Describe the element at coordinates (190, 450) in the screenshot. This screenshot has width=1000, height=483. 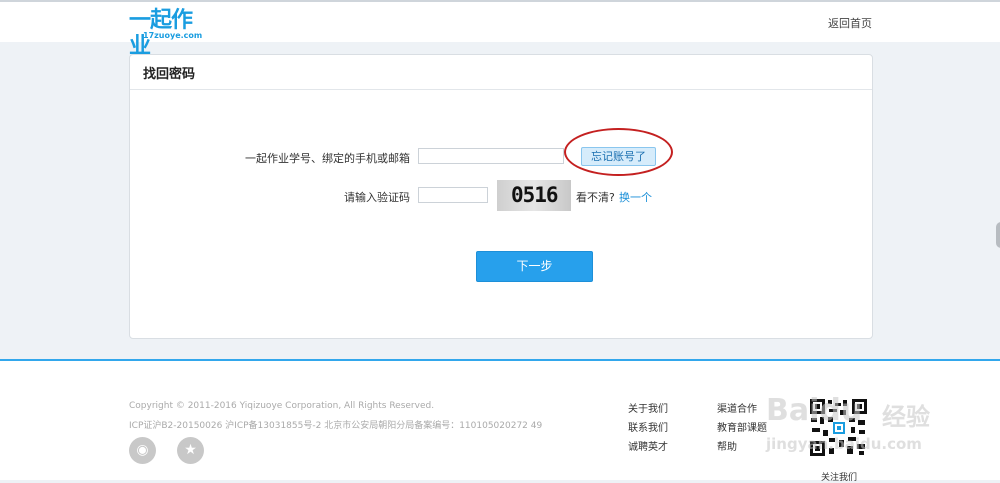
I see `star-icon: ★` at that location.